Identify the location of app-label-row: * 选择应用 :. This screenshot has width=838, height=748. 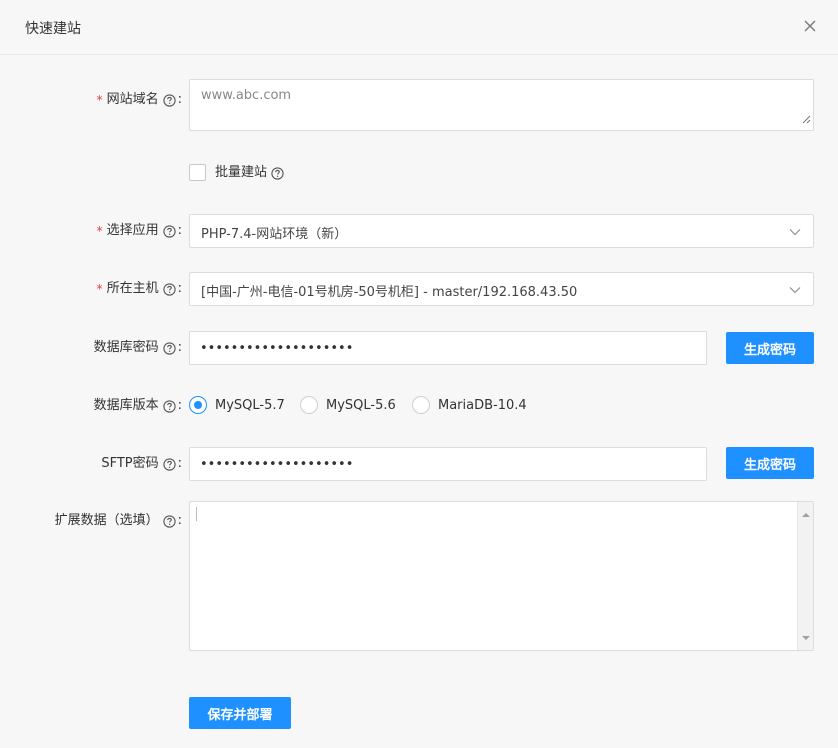
(139, 231).